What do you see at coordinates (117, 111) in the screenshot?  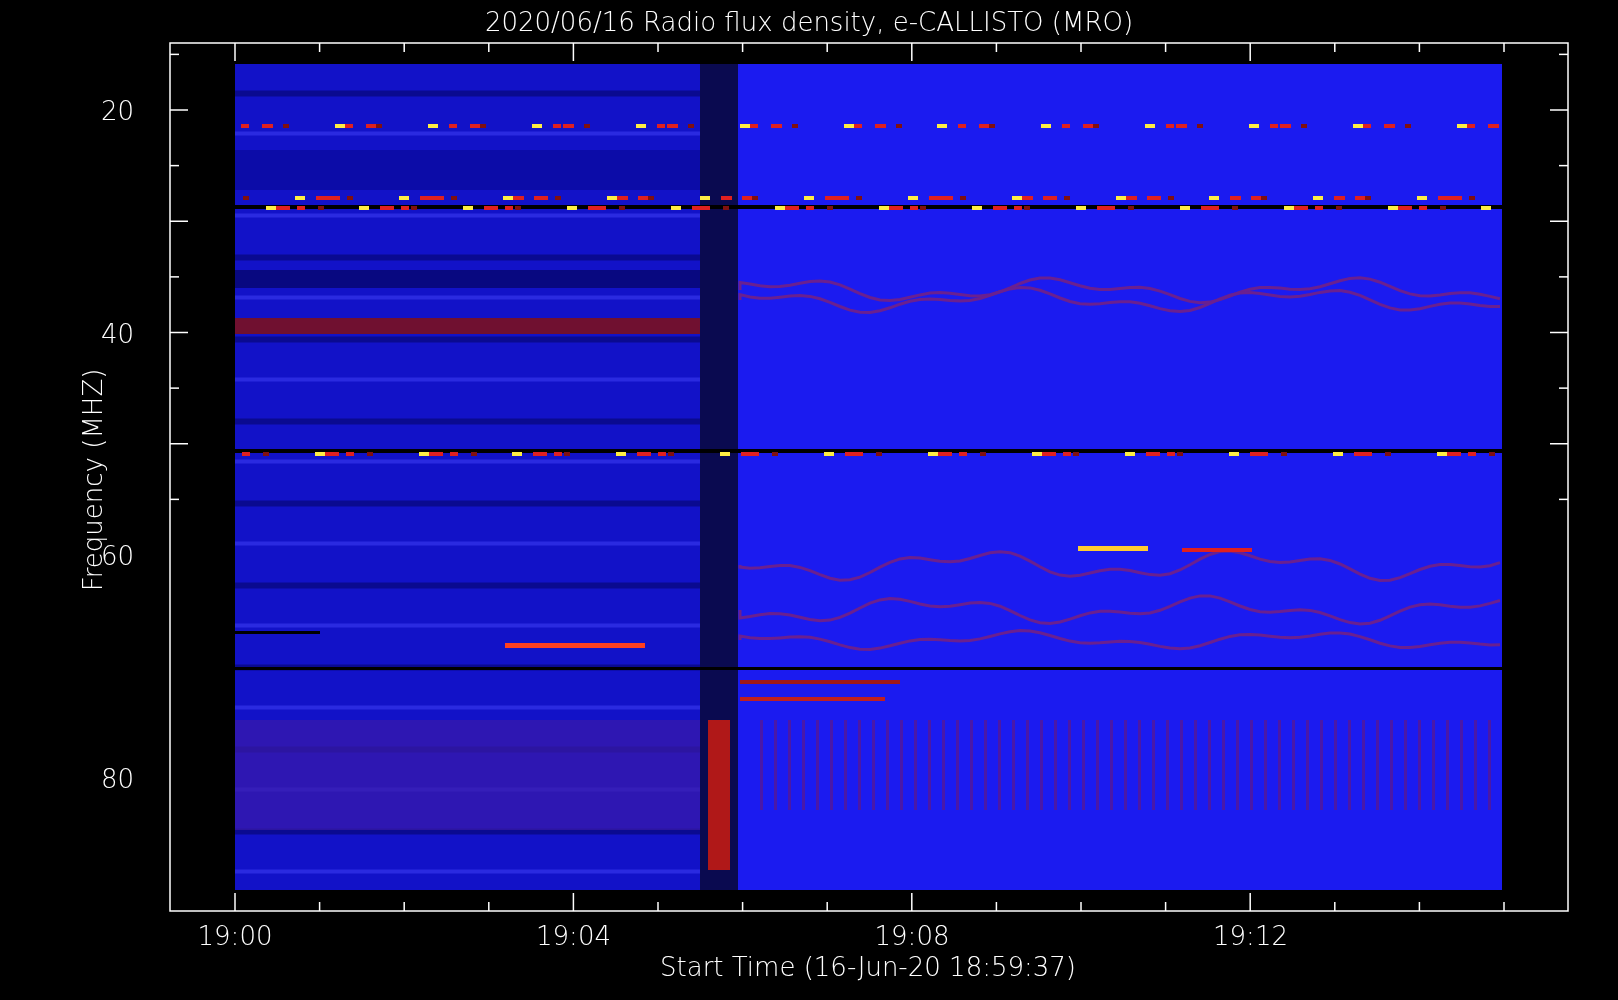 I see `y-tick-label: 20` at bounding box center [117, 111].